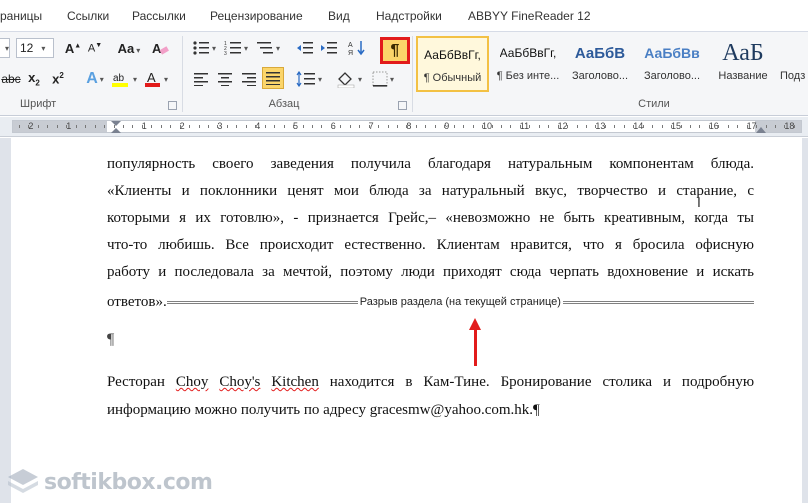 Image resolution: width=808 pixels, height=503 pixels. What do you see at coordinates (156, 79) in the screenshot?
I see `font-color-button: A ▾` at bounding box center [156, 79].